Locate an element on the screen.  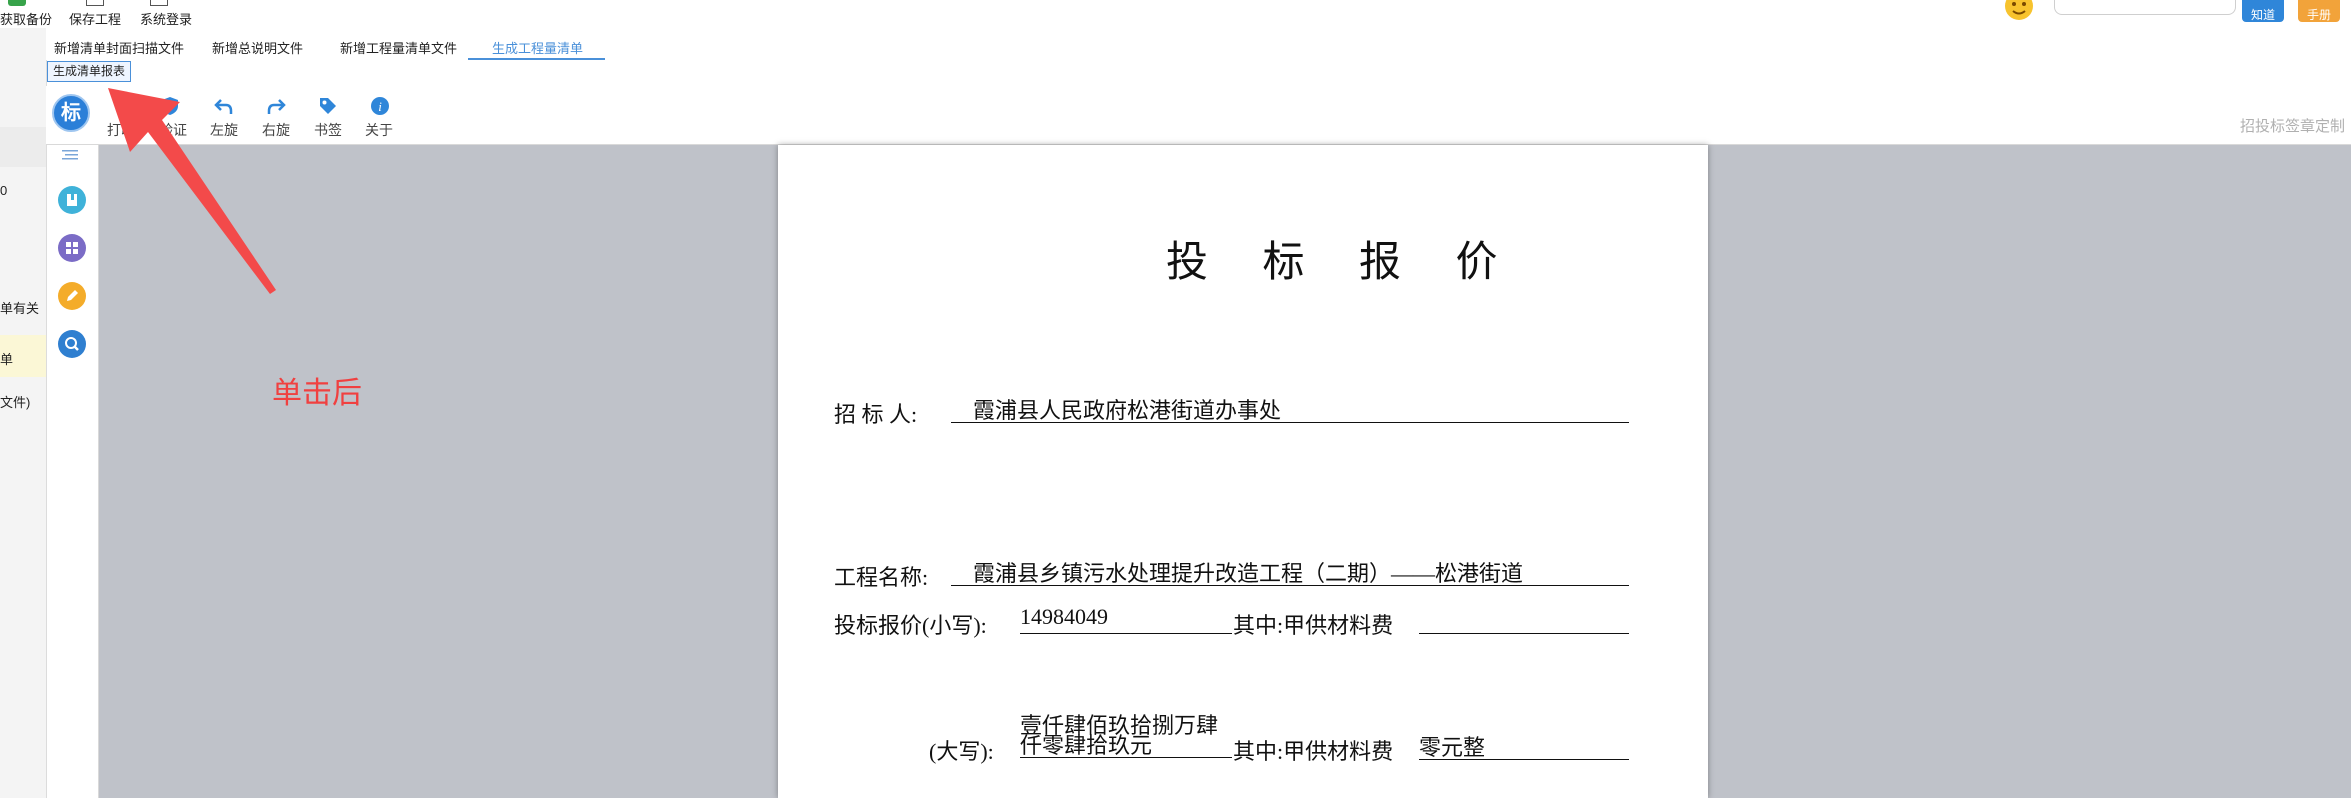
search-input is located at coordinates (2145, 7).